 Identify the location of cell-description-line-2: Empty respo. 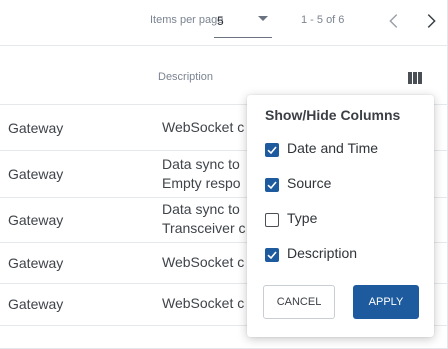
(201, 183).